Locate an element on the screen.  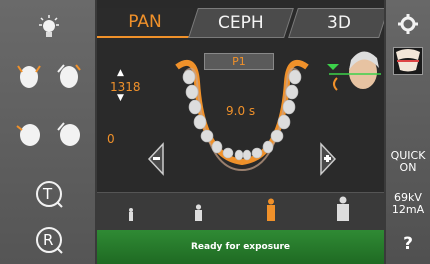
tab-ceph: CEPH is located at coordinates (241, 23).